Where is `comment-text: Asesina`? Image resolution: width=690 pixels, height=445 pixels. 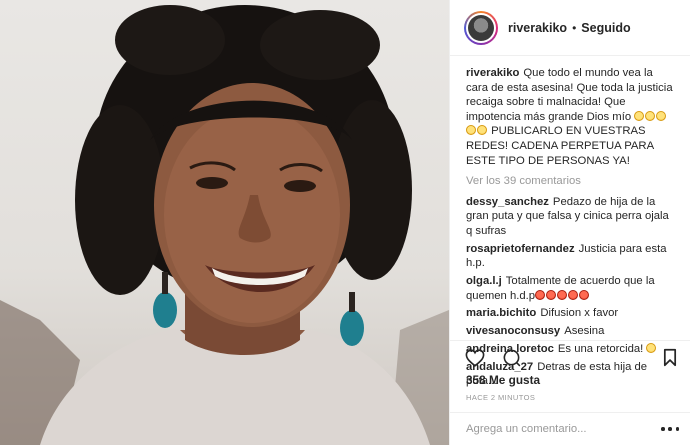
comment-text: Asesina is located at coordinates (584, 331).